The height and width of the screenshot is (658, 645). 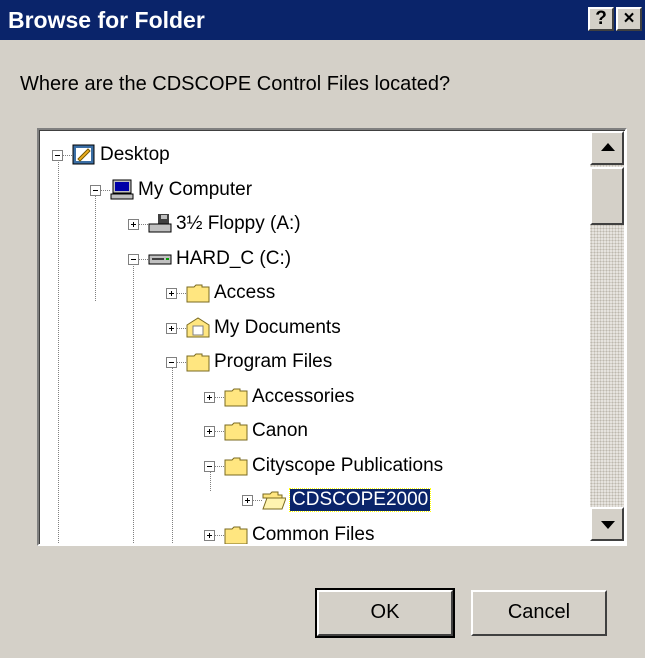 What do you see at coordinates (303, 397) in the screenshot?
I see `tree-node-label: Accessories` at bounding box center [303, 397].